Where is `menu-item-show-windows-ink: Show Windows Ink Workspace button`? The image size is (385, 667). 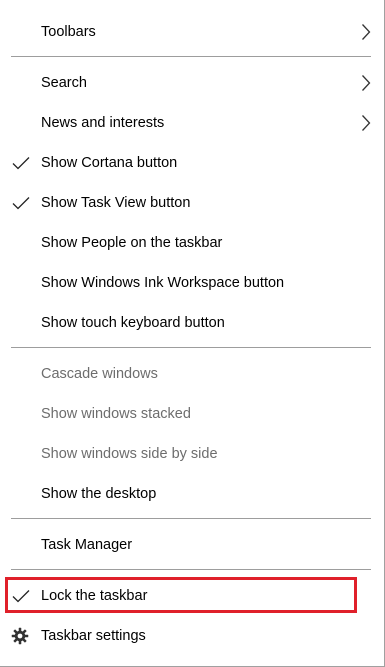
menu-item-show-windows-ink: Show Windows Ink Workspace button is located at coordinates (192, 283).